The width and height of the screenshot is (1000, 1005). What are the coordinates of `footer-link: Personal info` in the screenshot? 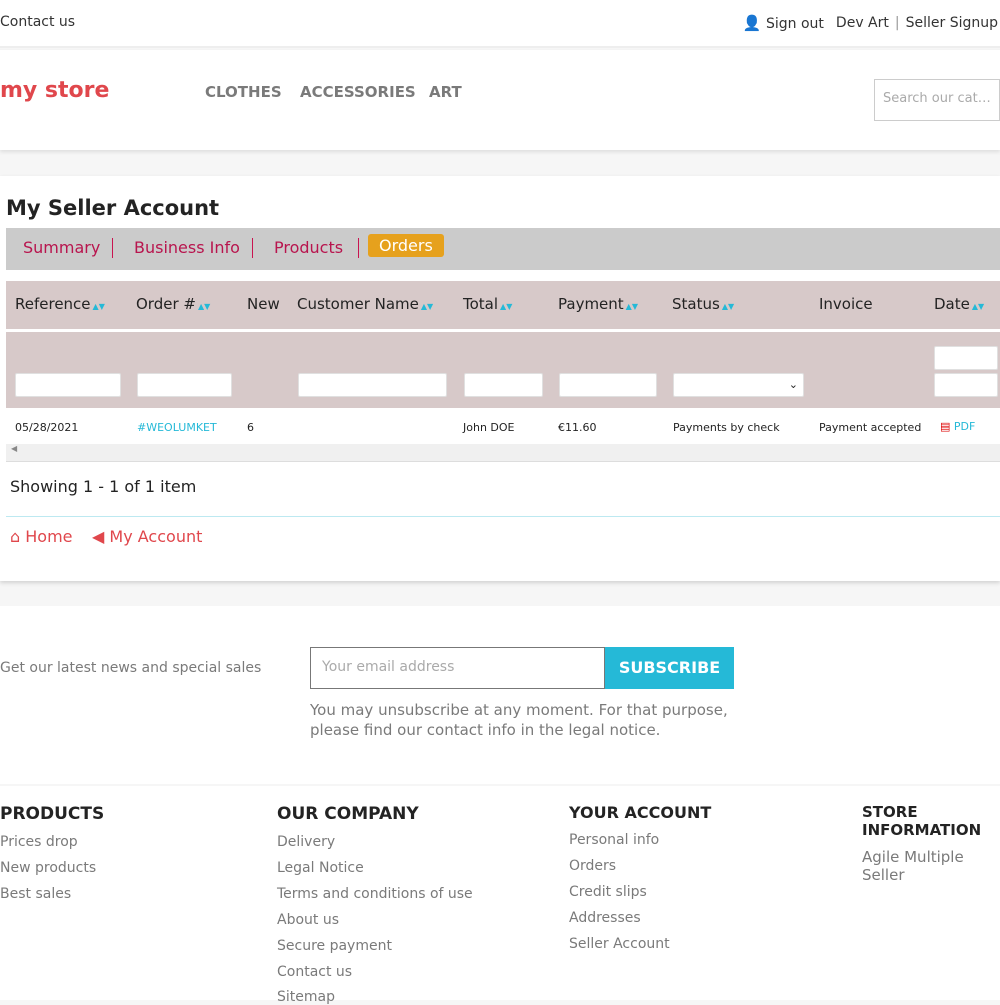 It's located at (614, 840).